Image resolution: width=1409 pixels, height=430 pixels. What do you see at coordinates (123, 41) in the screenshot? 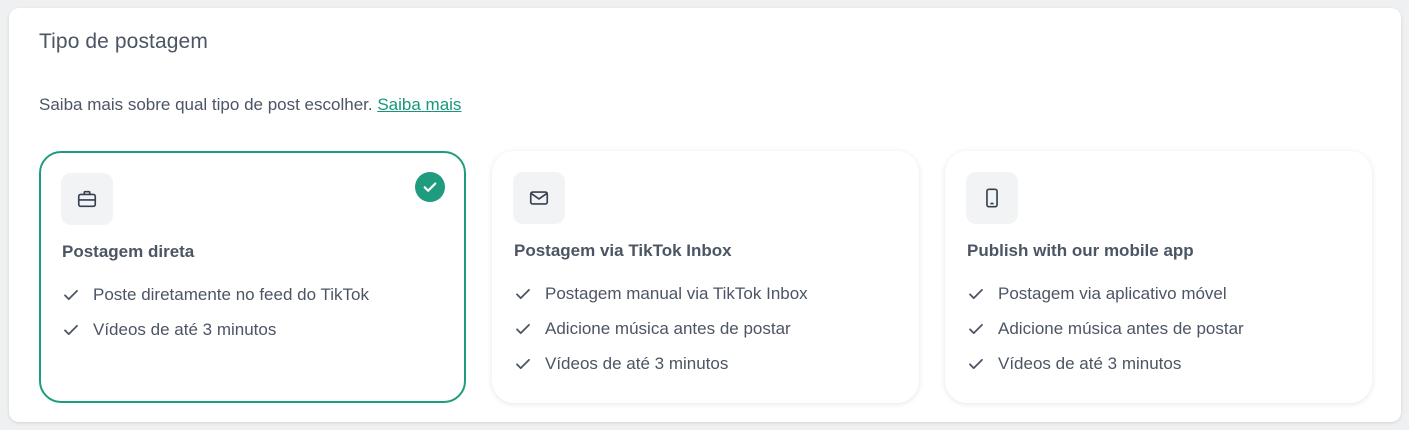
I see `section-title: Tipo de postagem` at bounding box center [123, 41].